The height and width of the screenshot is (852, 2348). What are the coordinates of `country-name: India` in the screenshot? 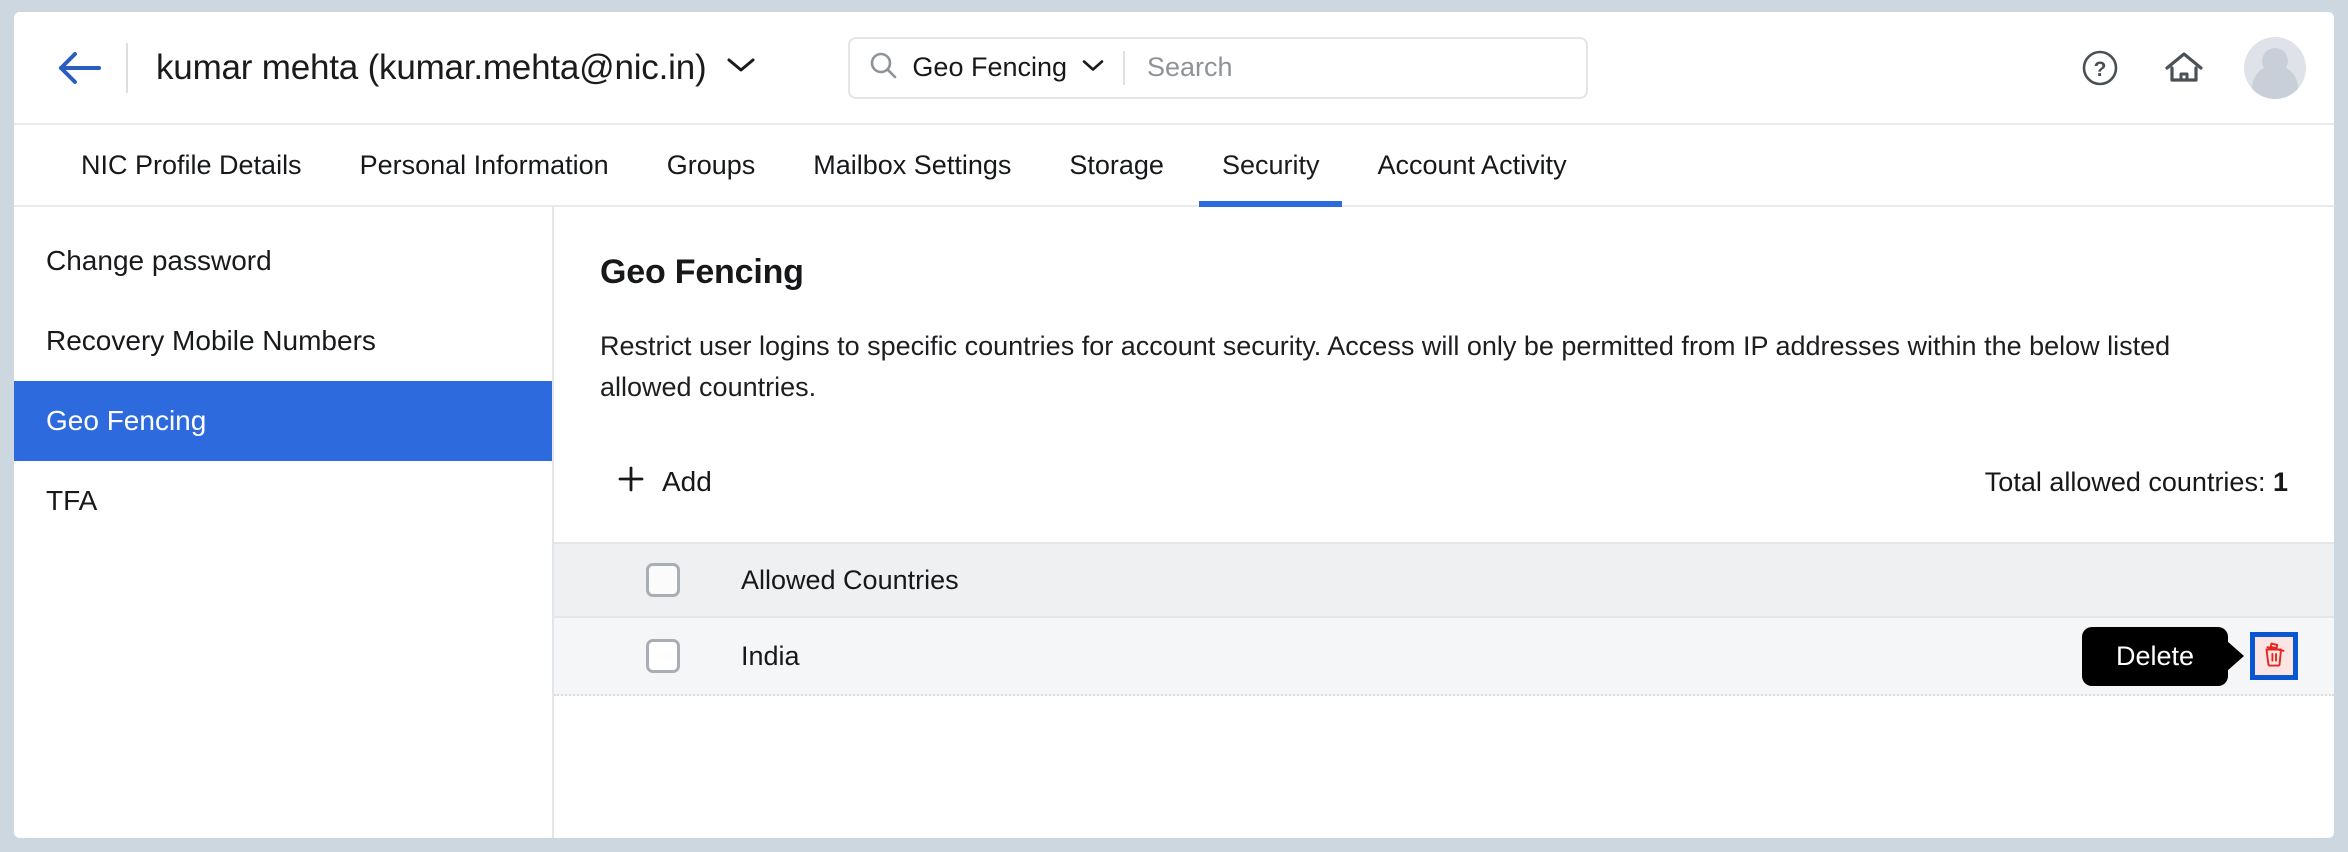 It's located at (770, 655).